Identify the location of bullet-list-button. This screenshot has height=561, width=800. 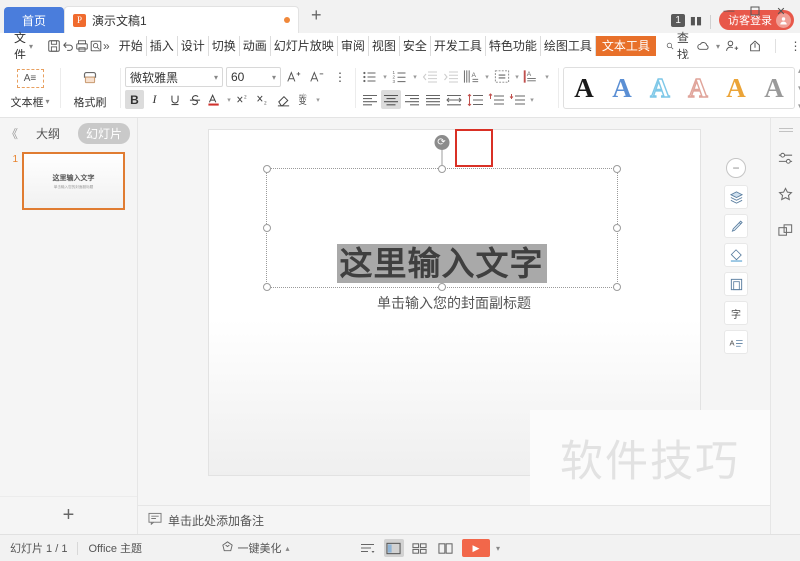
(370, 76).